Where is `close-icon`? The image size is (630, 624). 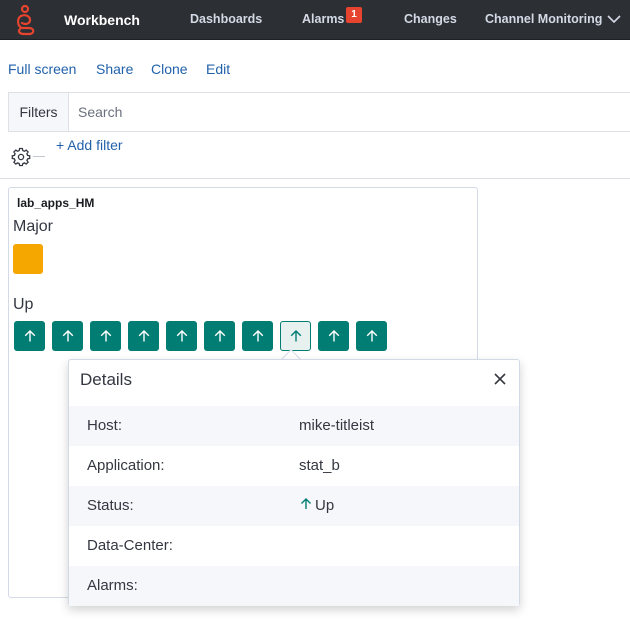 close-icon is located at coordinates (500, 379).